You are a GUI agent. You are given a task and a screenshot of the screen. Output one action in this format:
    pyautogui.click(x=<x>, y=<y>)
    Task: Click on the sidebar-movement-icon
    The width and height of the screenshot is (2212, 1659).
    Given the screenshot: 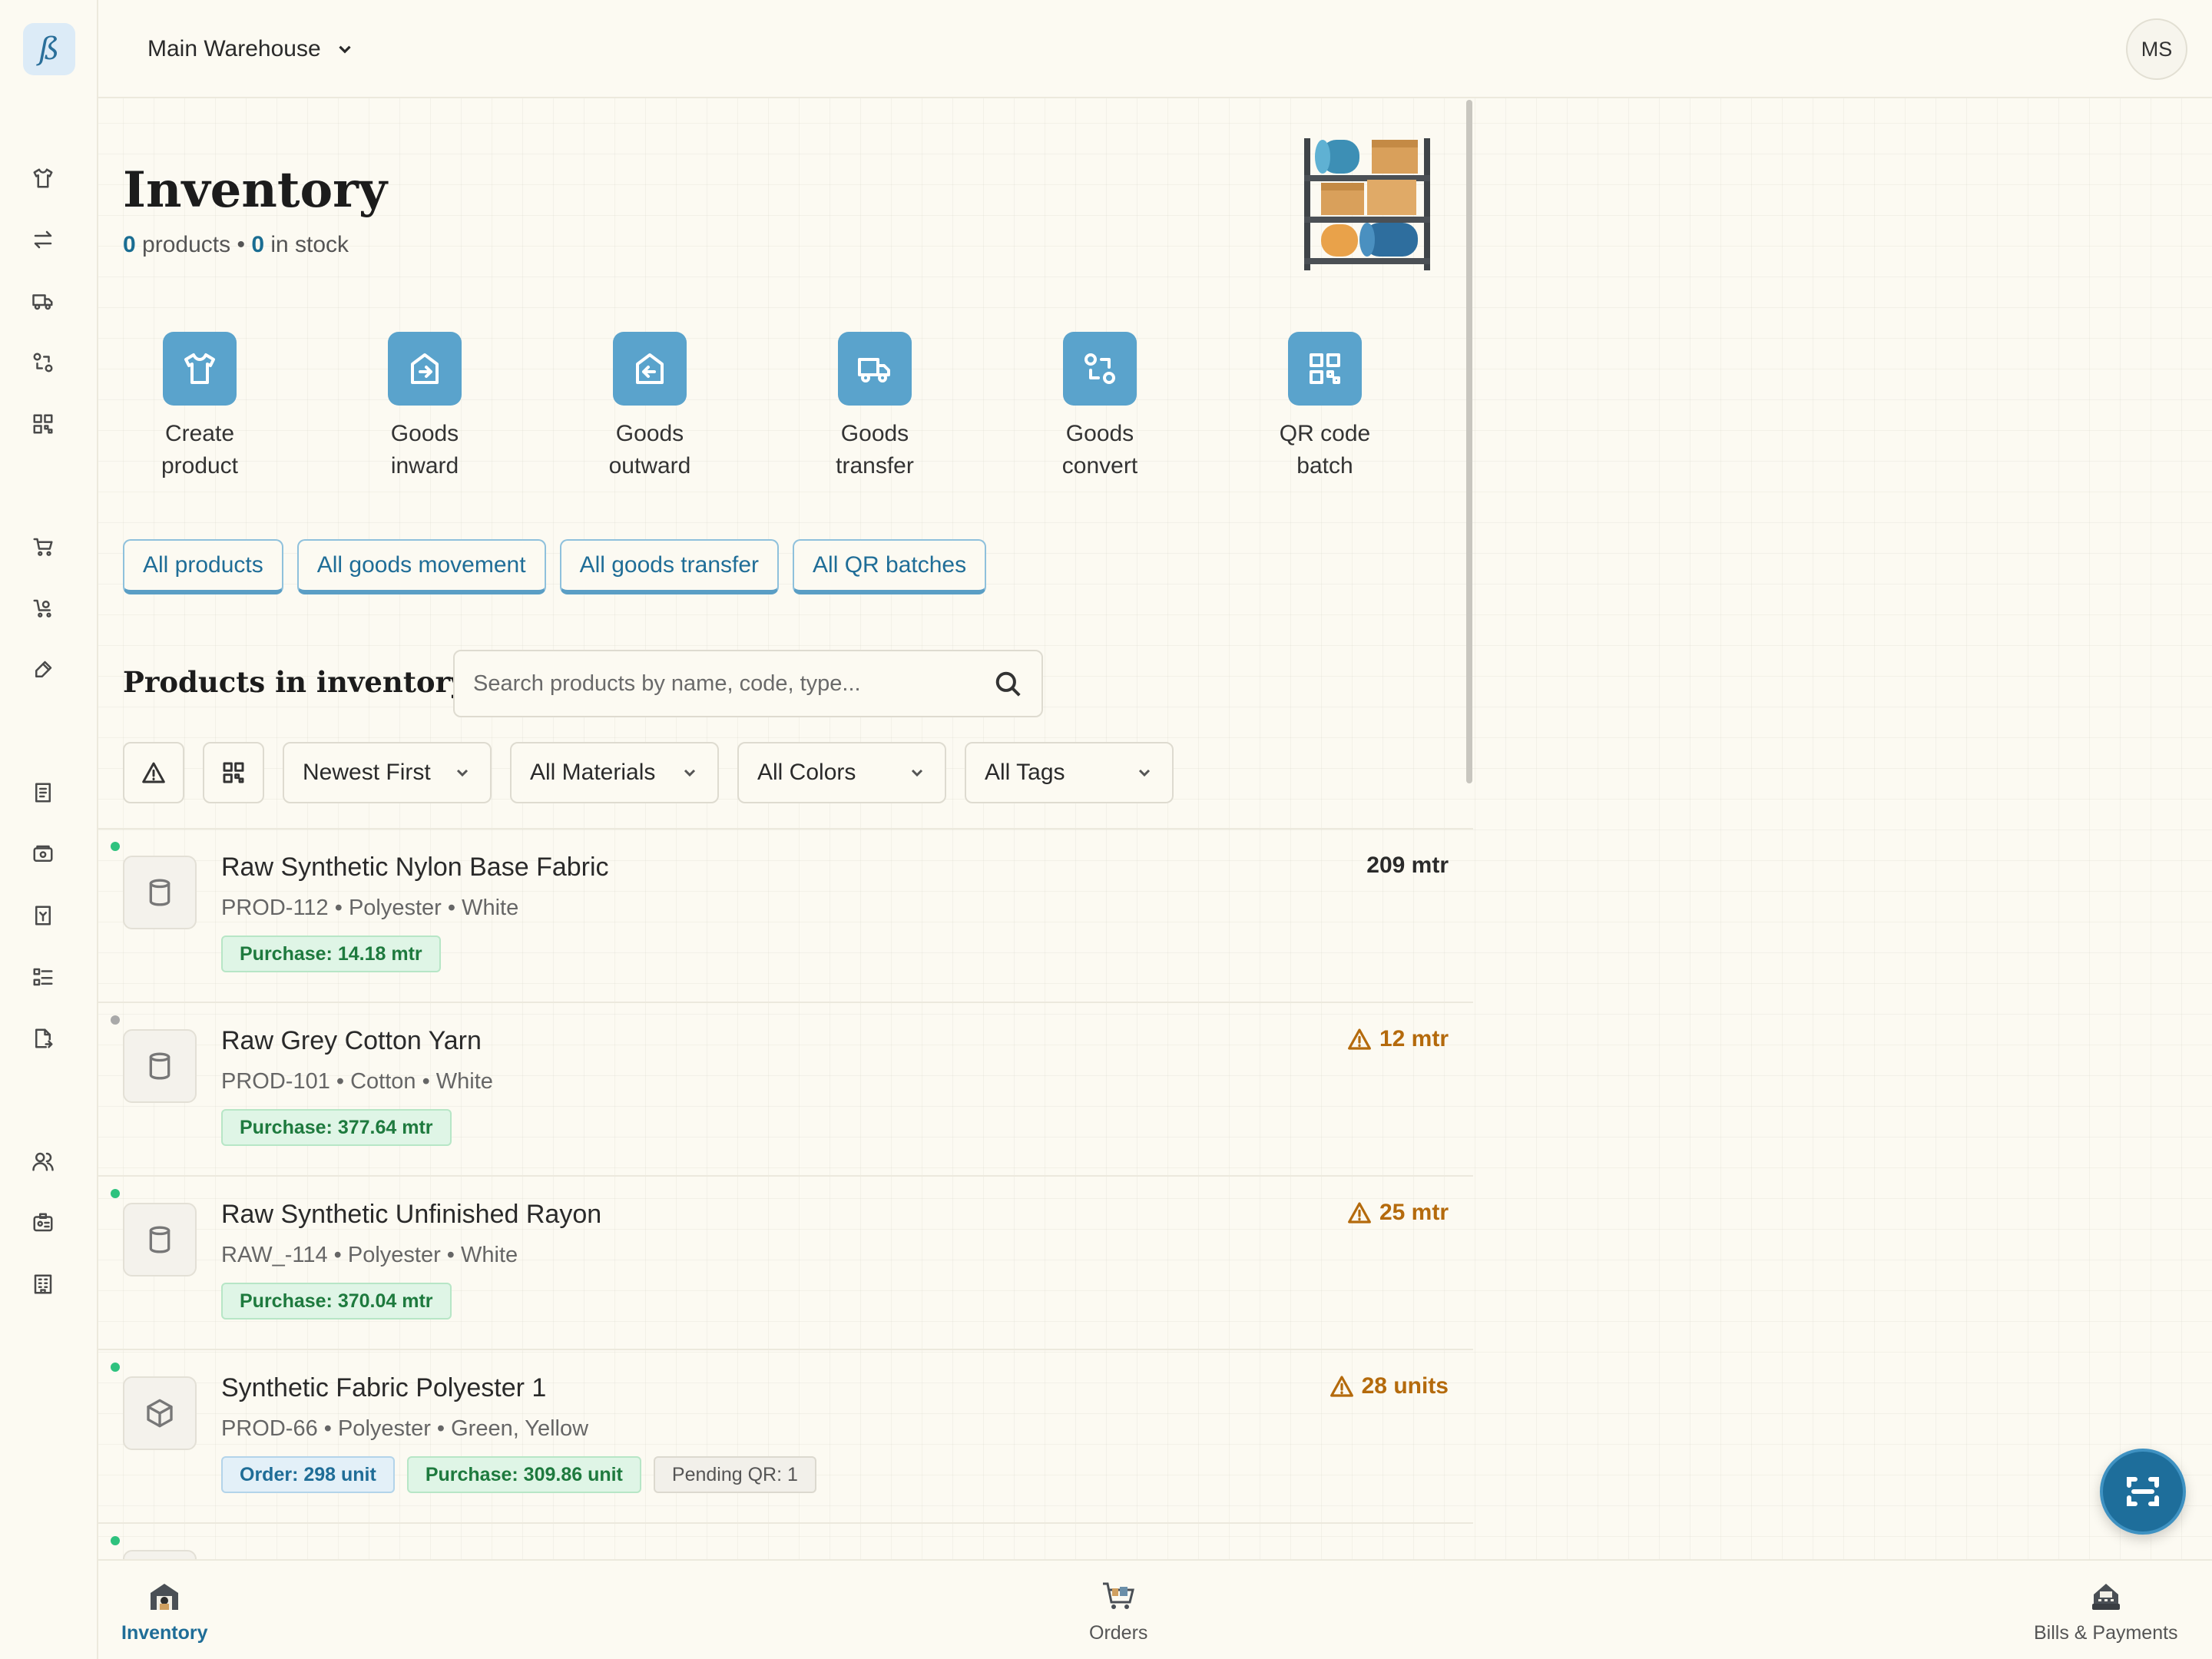 What is the action you would take?
    pyautogui.click(x=43, y=240)
    